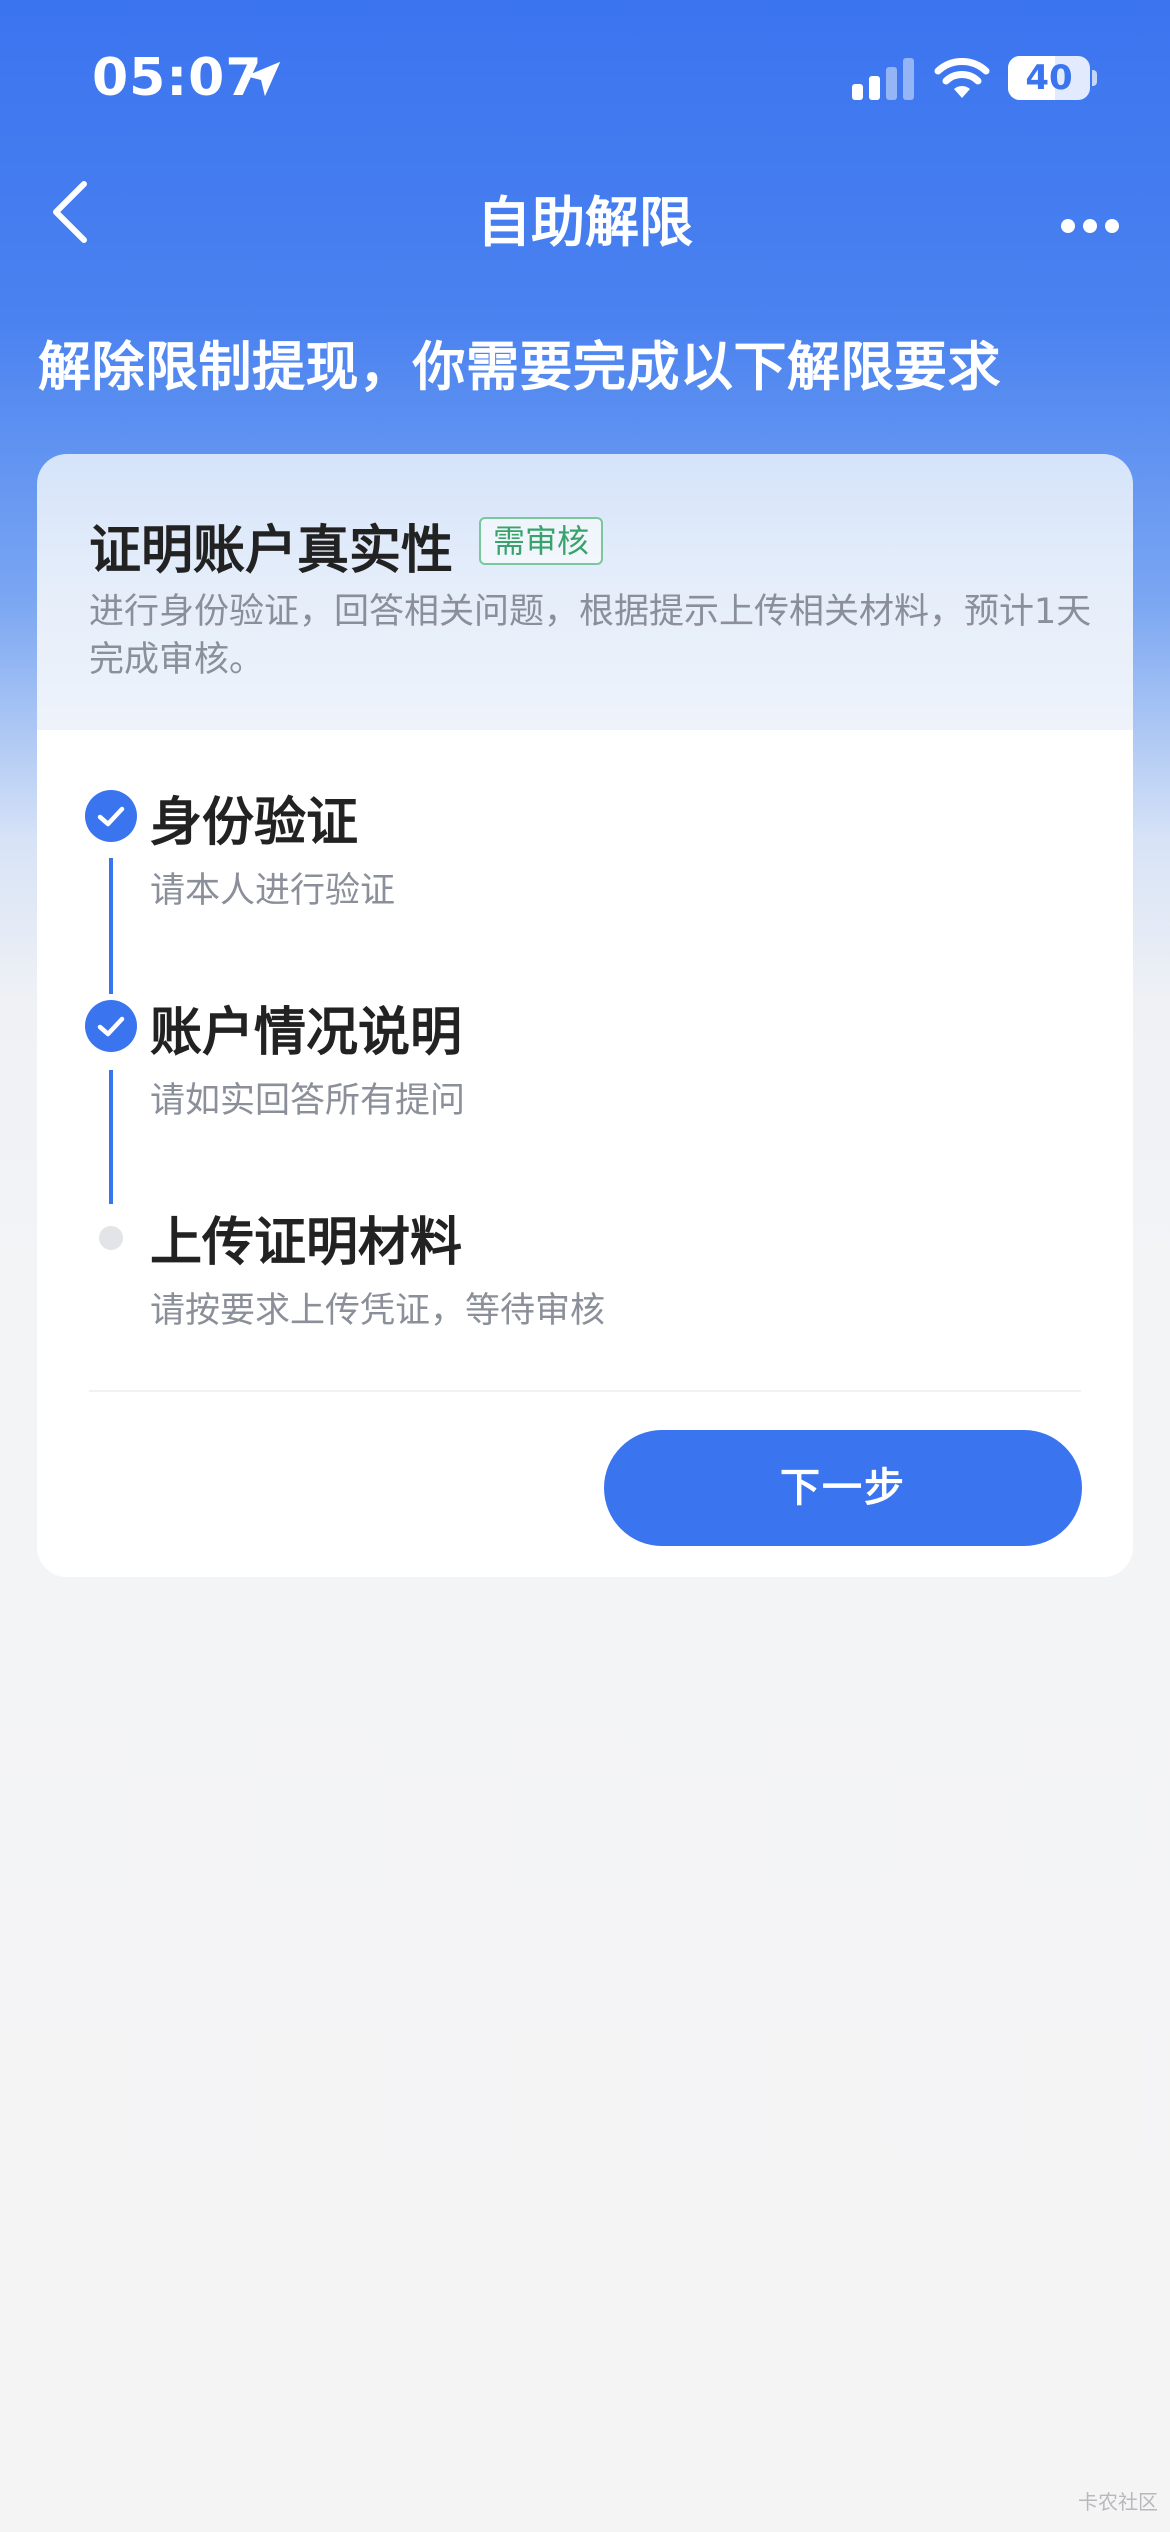  Describe the element at coordinates (111, 1238) in the screenshot. I see `pending-dot-icon` at that location.